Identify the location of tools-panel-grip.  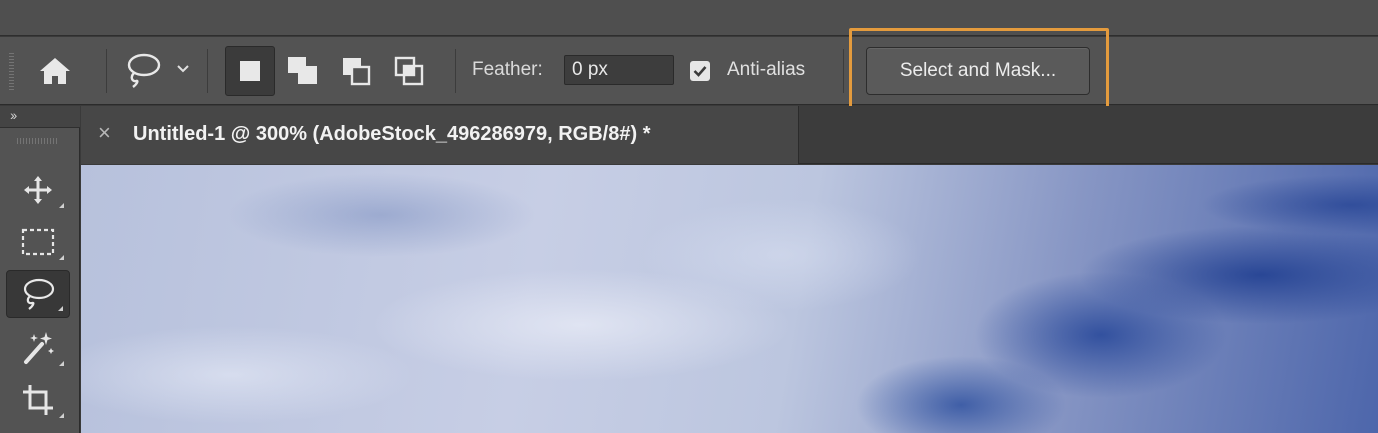
(38, 141).